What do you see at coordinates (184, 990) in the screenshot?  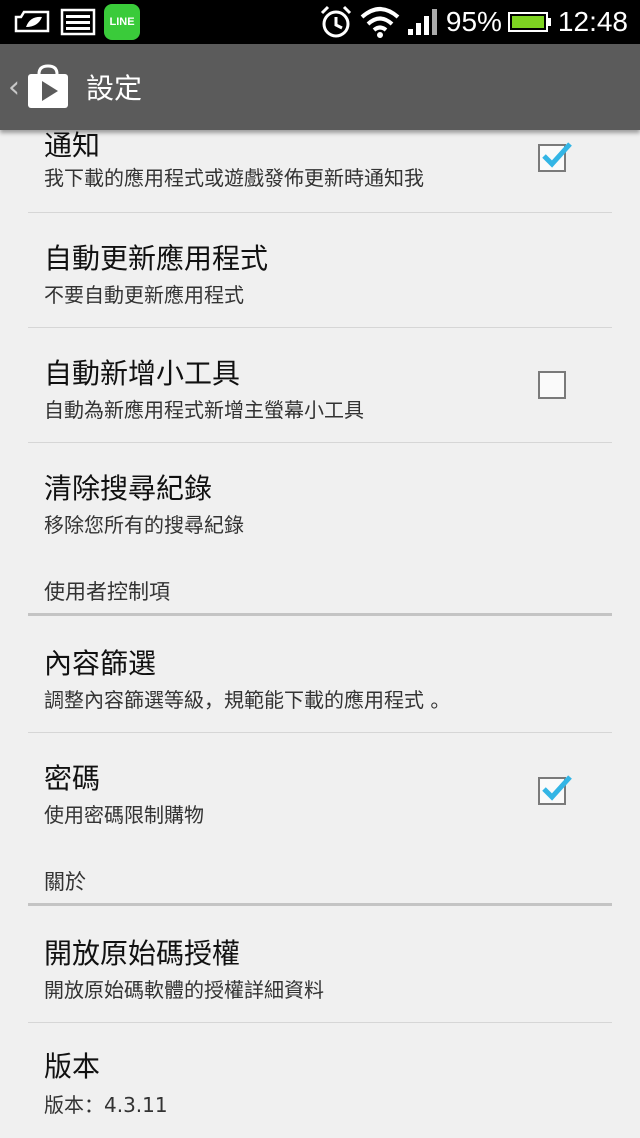 I see `setting-open-source-subtitle: 開放原始碼軟體的授權詳細資料` at bounding box center [184, 990].